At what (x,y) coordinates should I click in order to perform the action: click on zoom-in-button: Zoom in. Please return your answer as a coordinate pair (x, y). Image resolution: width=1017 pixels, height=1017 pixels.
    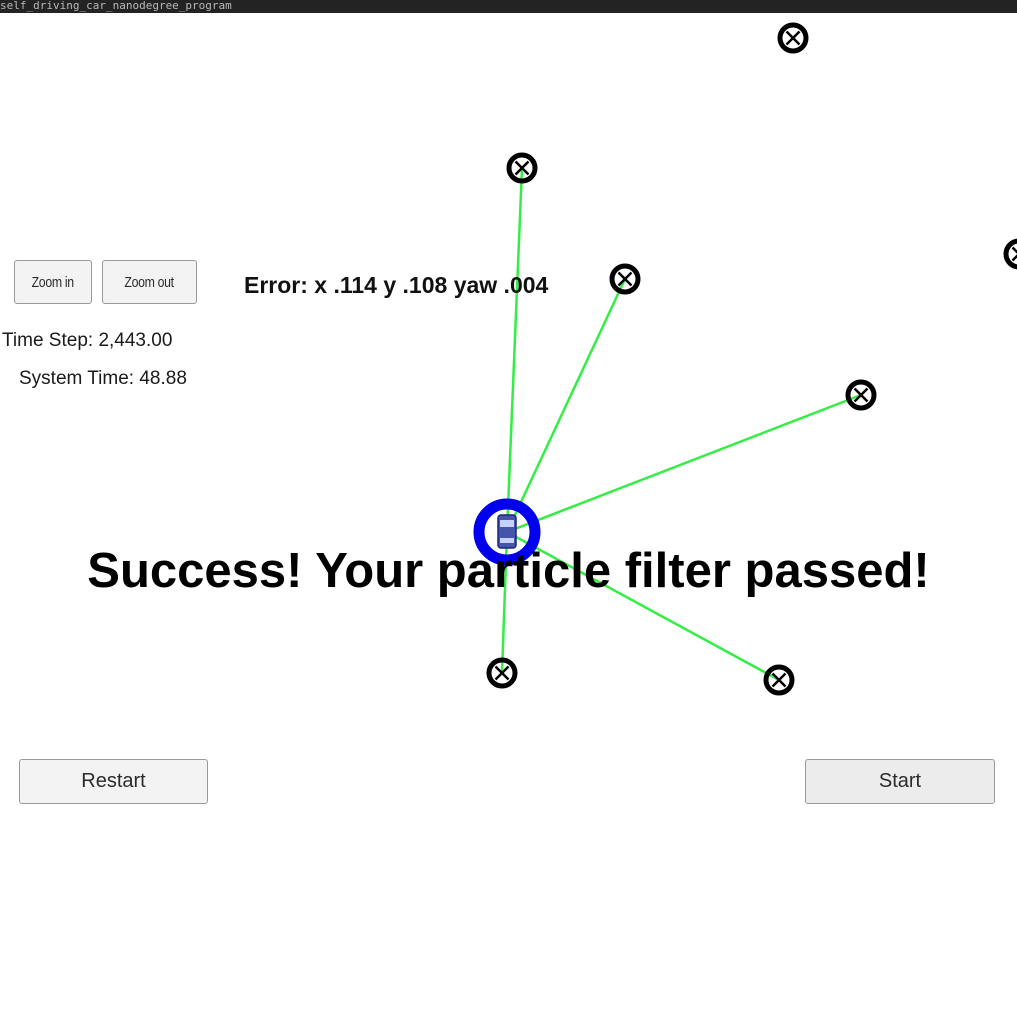
    Looking at the image, I should click on (53, 282).